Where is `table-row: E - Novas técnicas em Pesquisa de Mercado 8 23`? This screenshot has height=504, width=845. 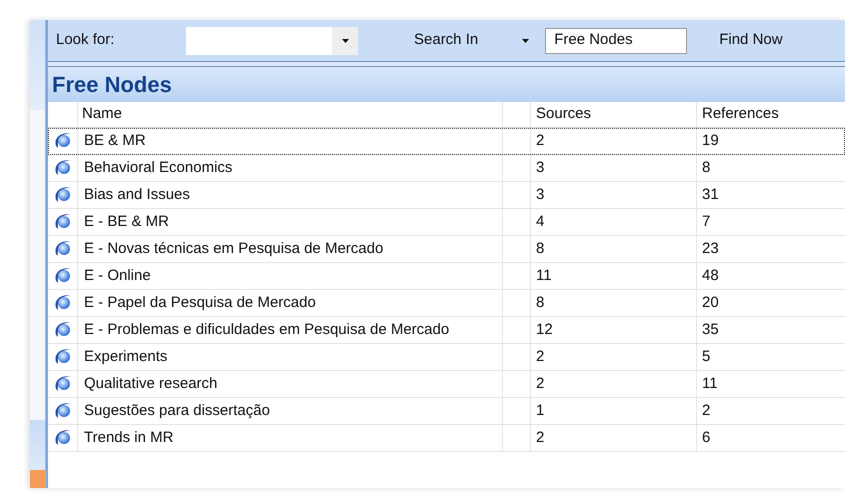
table-row: E - Novas técnicas em Pesquisa de Mercado 8 23 is located at coordinates (446, 249).